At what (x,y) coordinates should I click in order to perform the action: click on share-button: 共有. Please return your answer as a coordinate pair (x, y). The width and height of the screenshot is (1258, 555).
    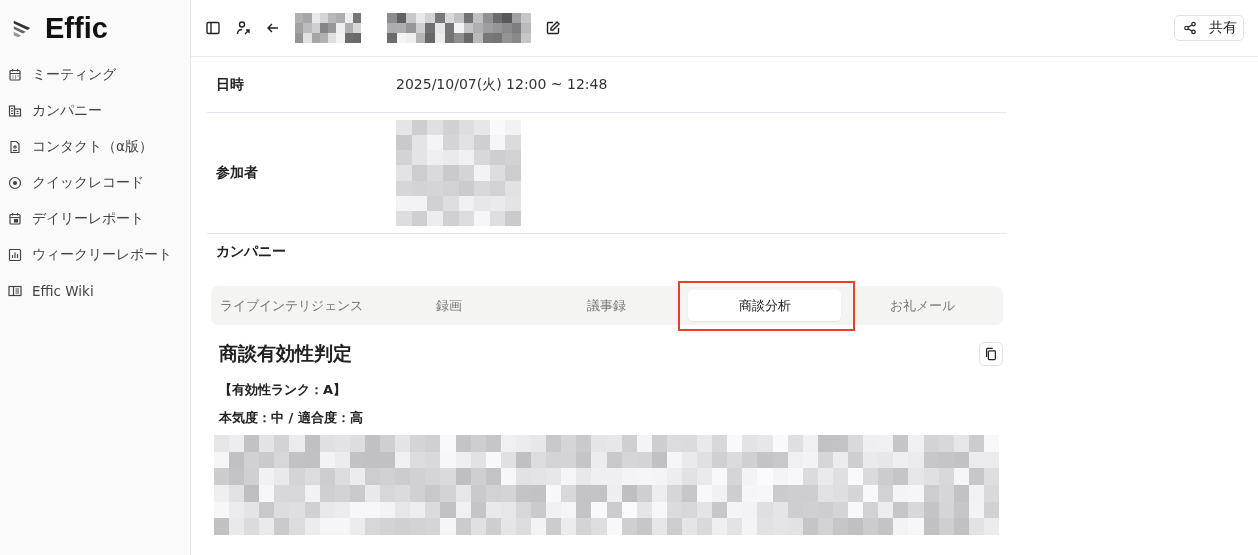
    Looking at the image, I should click on (1209, 28).